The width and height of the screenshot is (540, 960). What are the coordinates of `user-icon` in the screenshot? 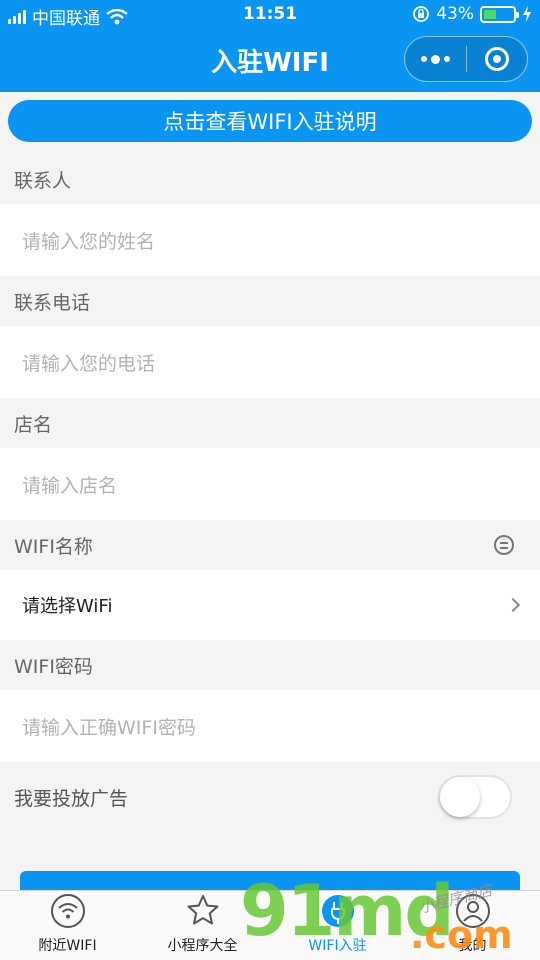 It's located at (472, 911).